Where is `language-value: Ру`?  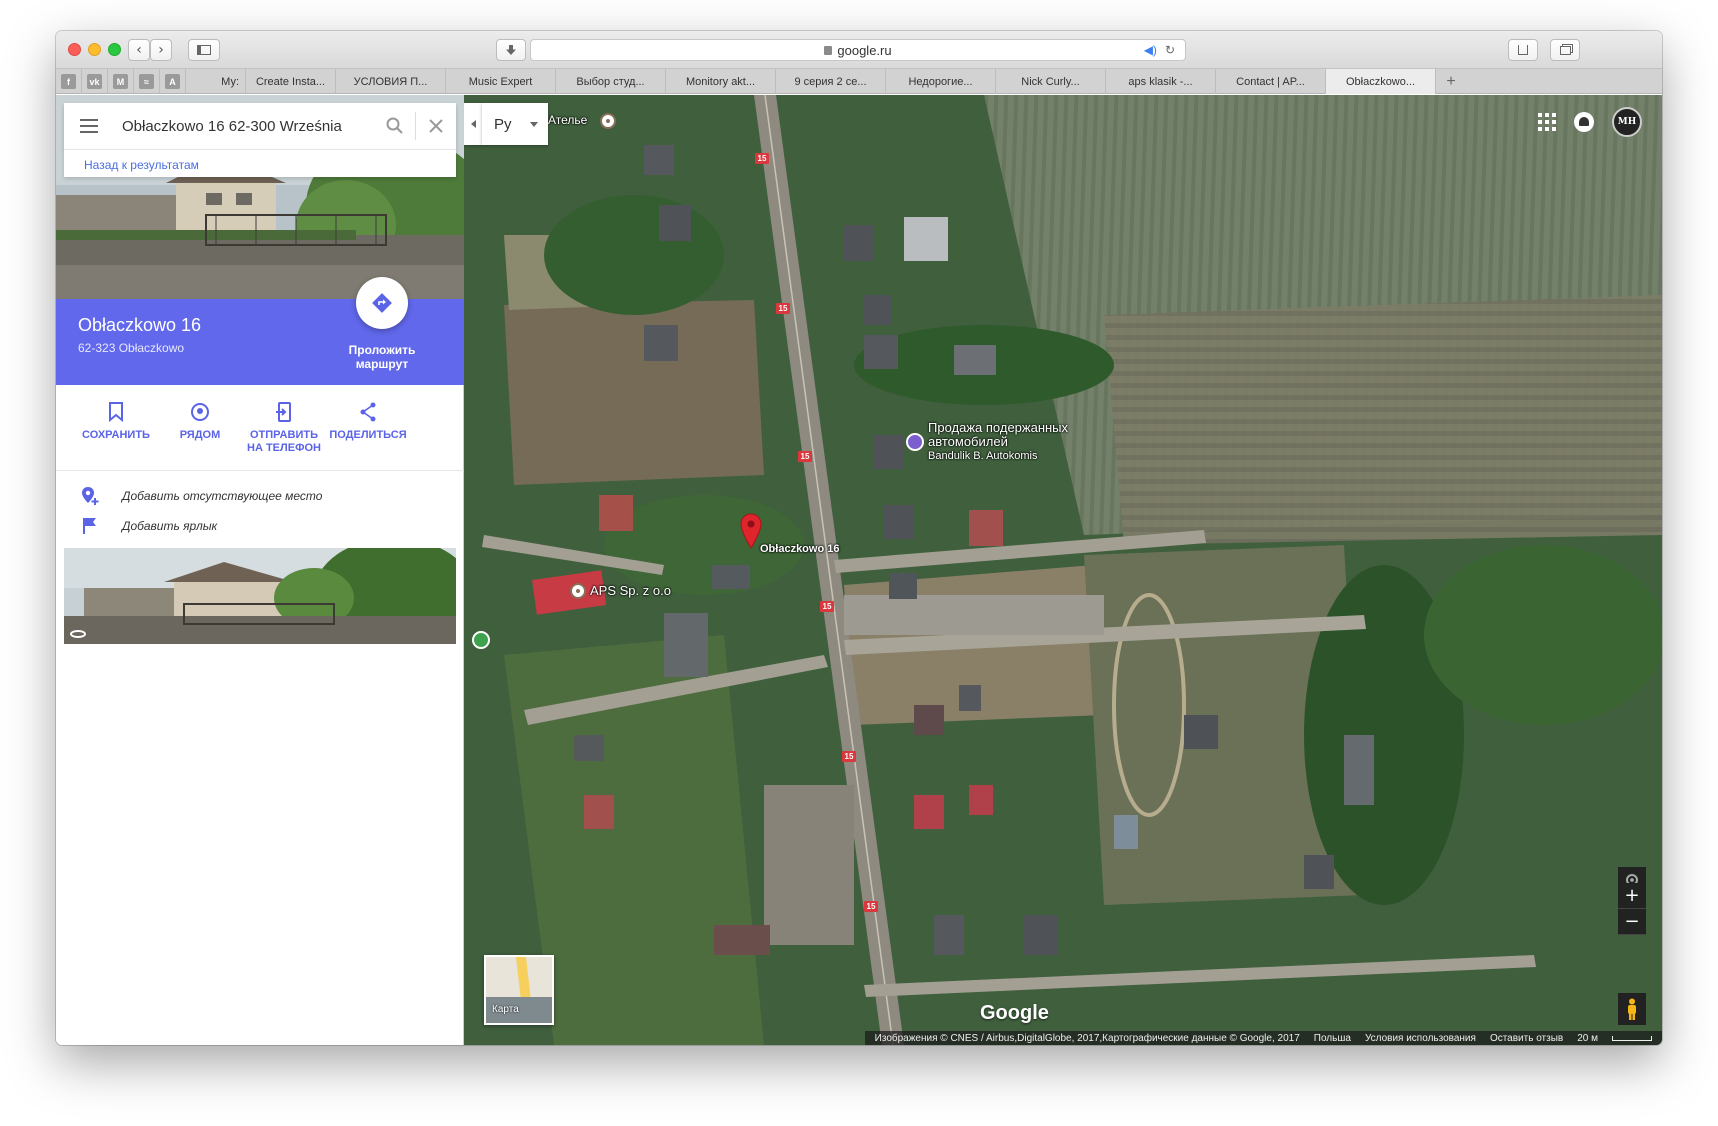 language-value: Ру is located at coordinates (503, 124).